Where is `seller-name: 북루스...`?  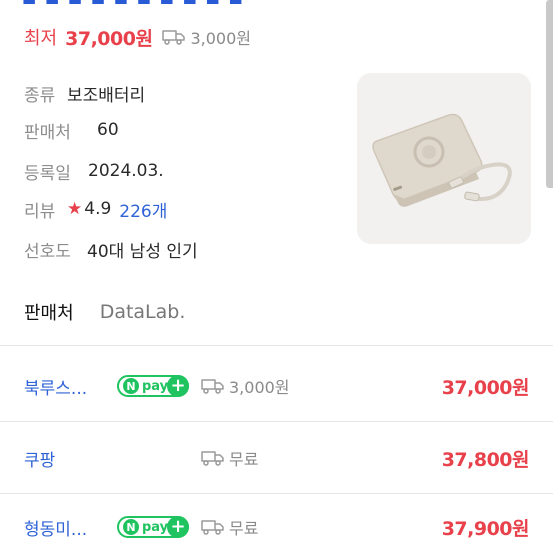 seller-name: 북루스... is located at coordinates (55, 386).